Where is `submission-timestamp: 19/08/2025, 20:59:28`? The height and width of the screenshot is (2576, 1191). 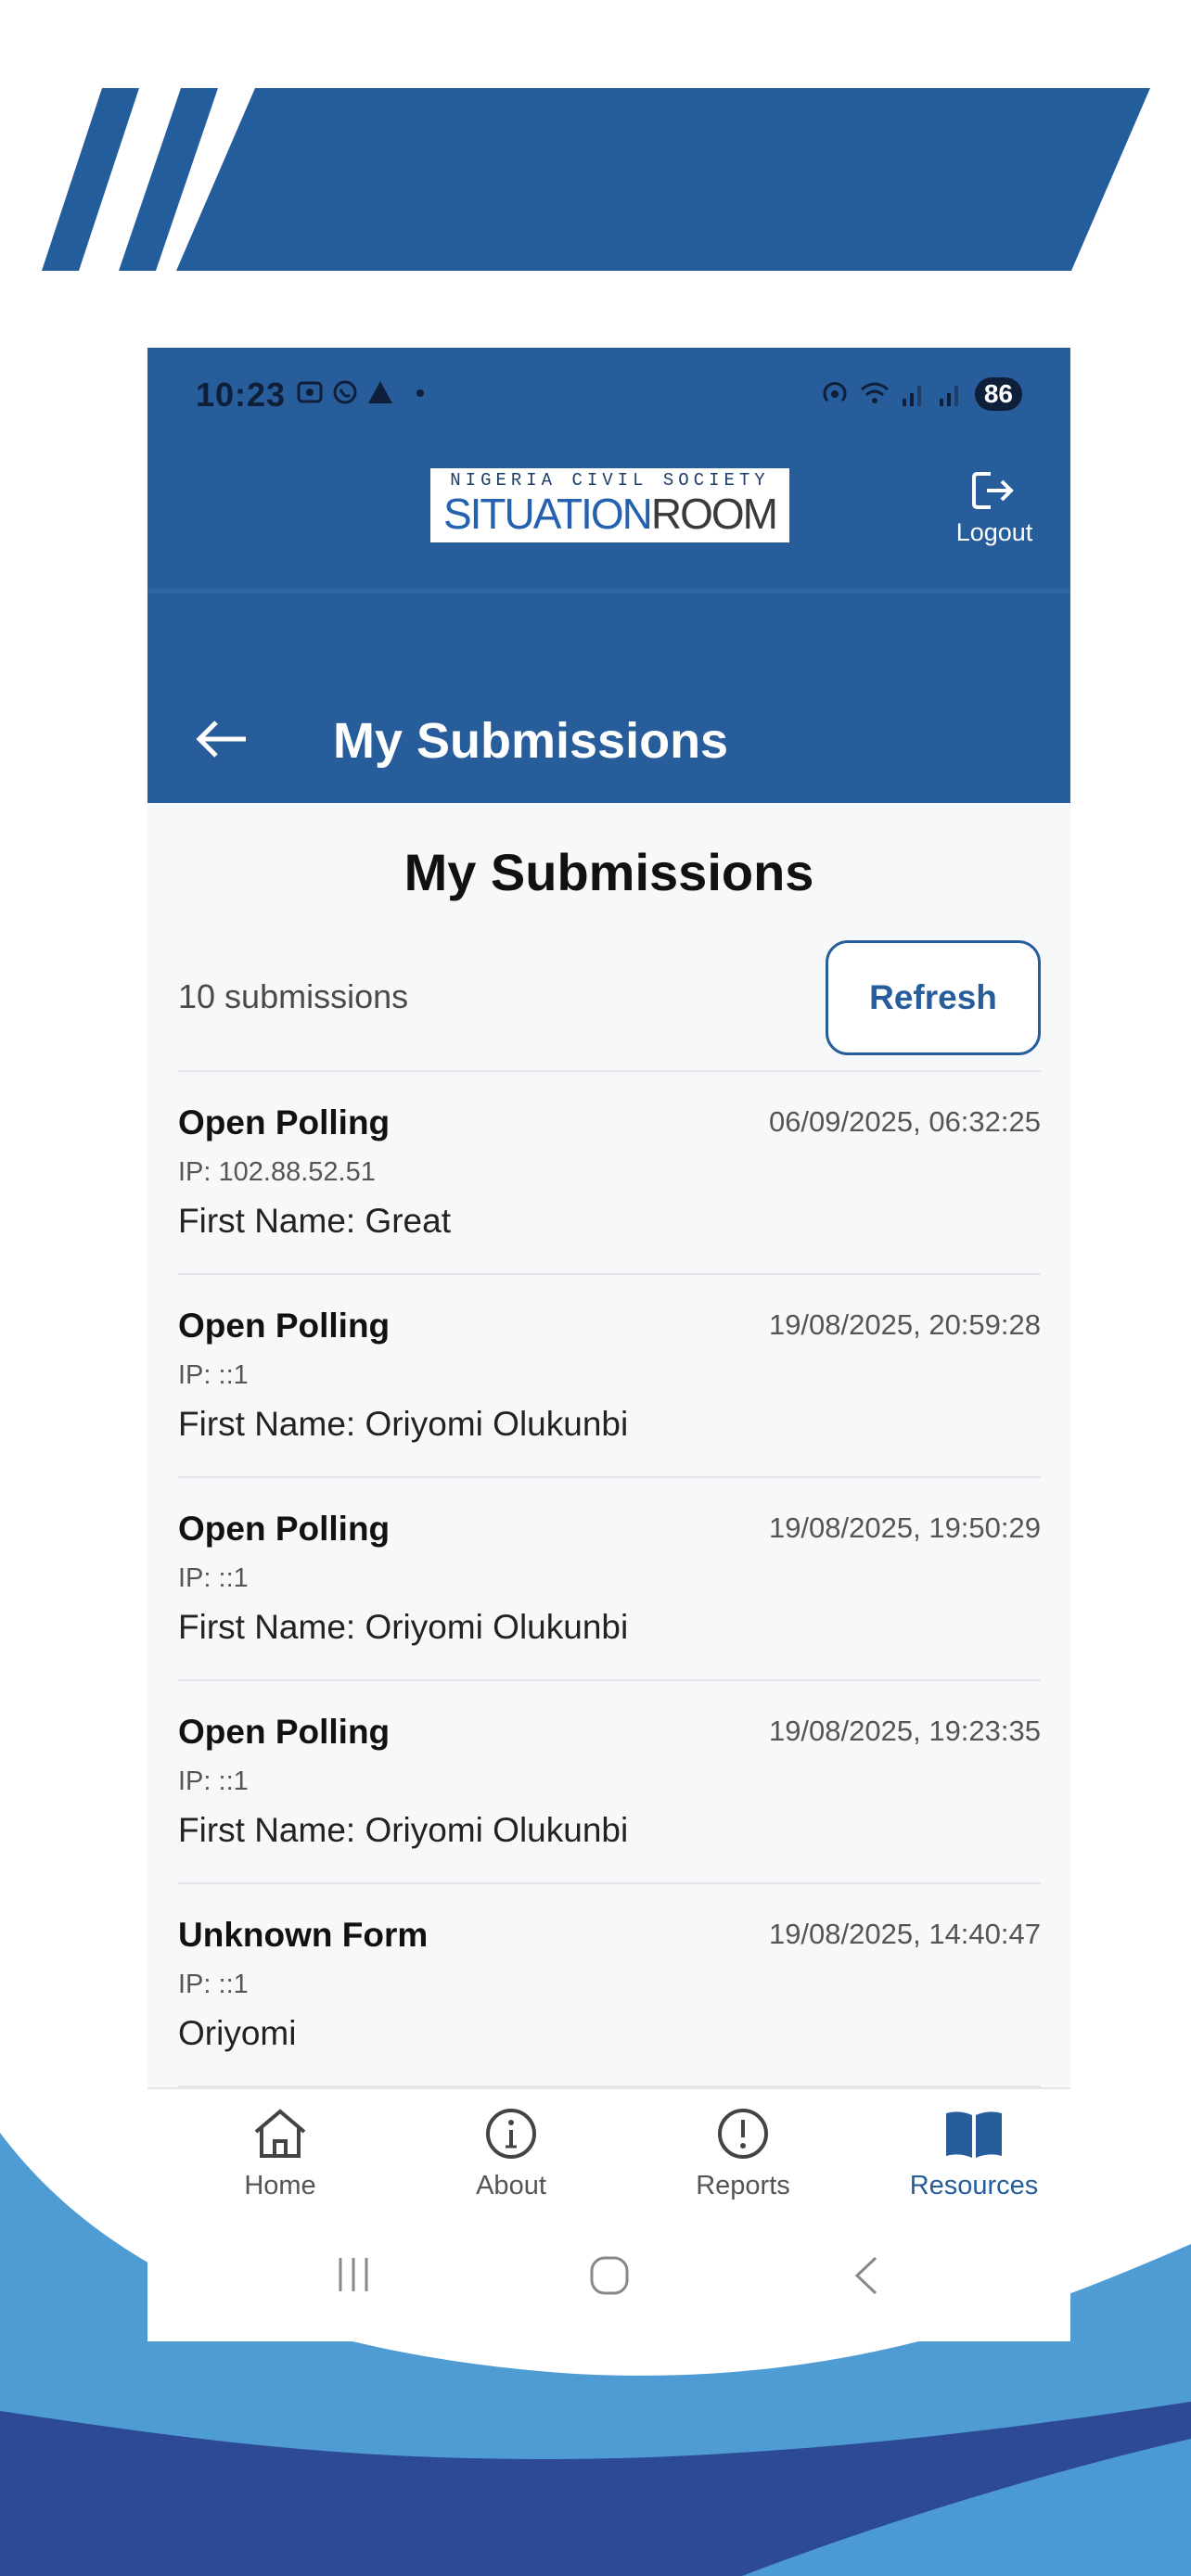
submission-timestamp: 19/08/2025, 20:59:28 is located at coordinates (905, 1324).